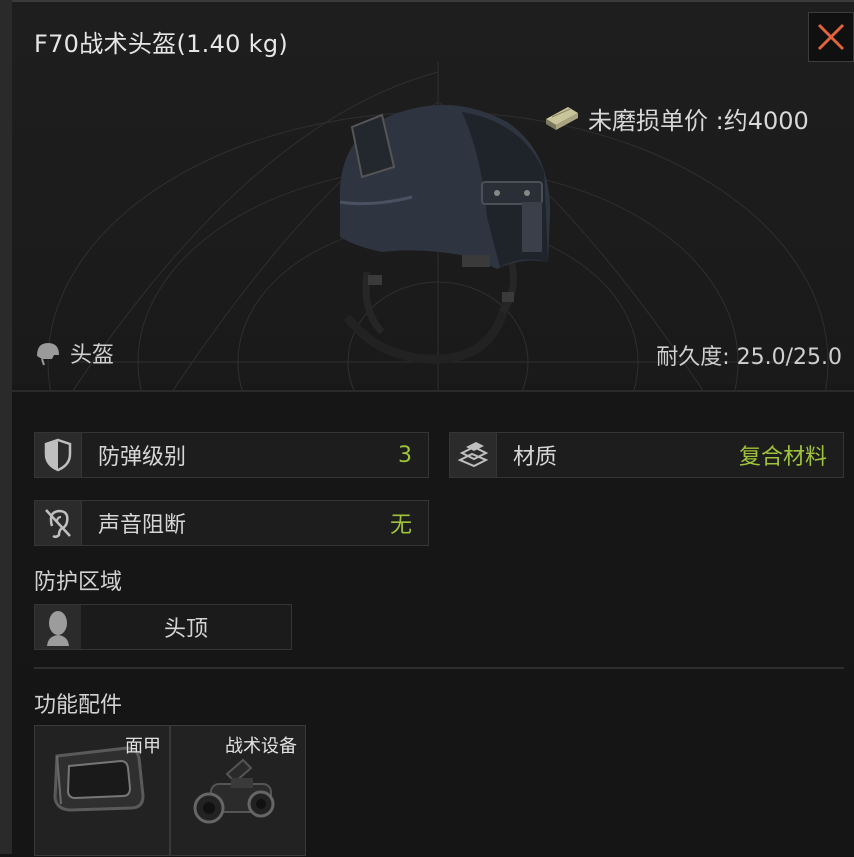 Image resolution: width=854 pixels, height=857 pixels. Describe the element at coordinates (445, 234) in the screenshot. I see `tactical-helmet-image` at that location.